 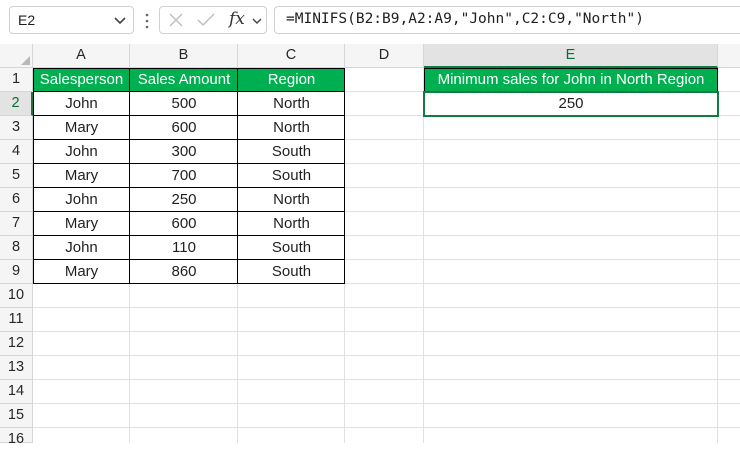 I want to click on insert-function-icon: fx, so click(x=237, y=19).